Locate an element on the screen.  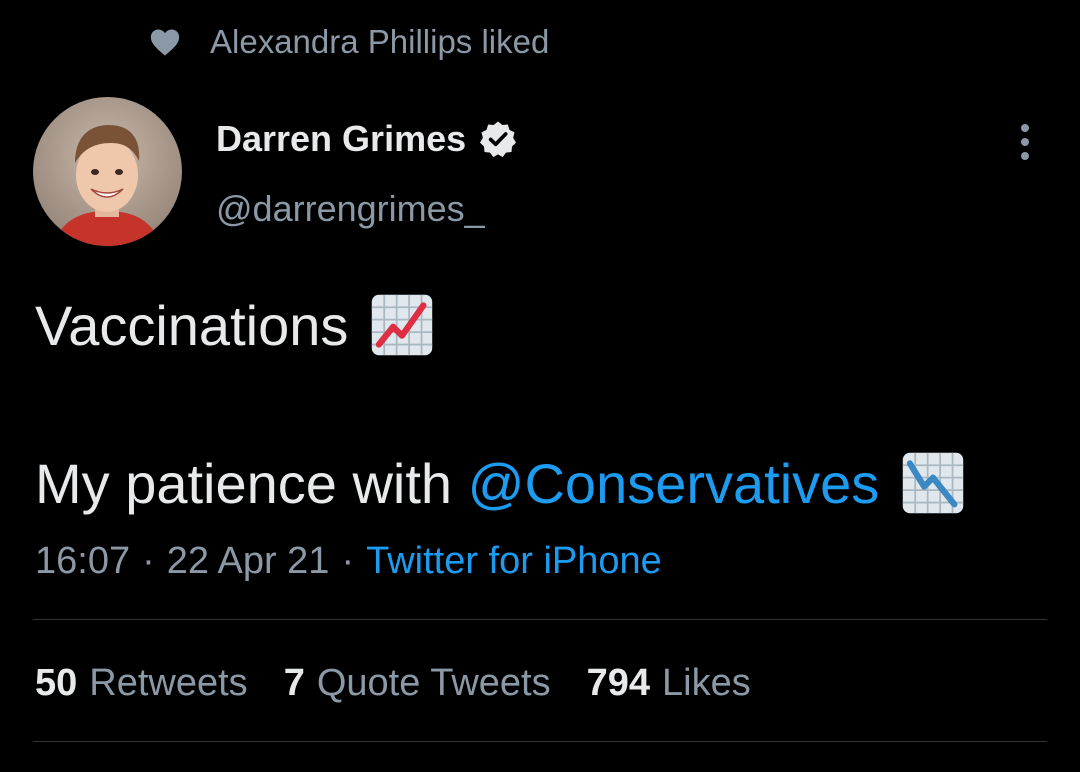
retweets-stat: 50 Retweets is located at coordinates (141, 683).